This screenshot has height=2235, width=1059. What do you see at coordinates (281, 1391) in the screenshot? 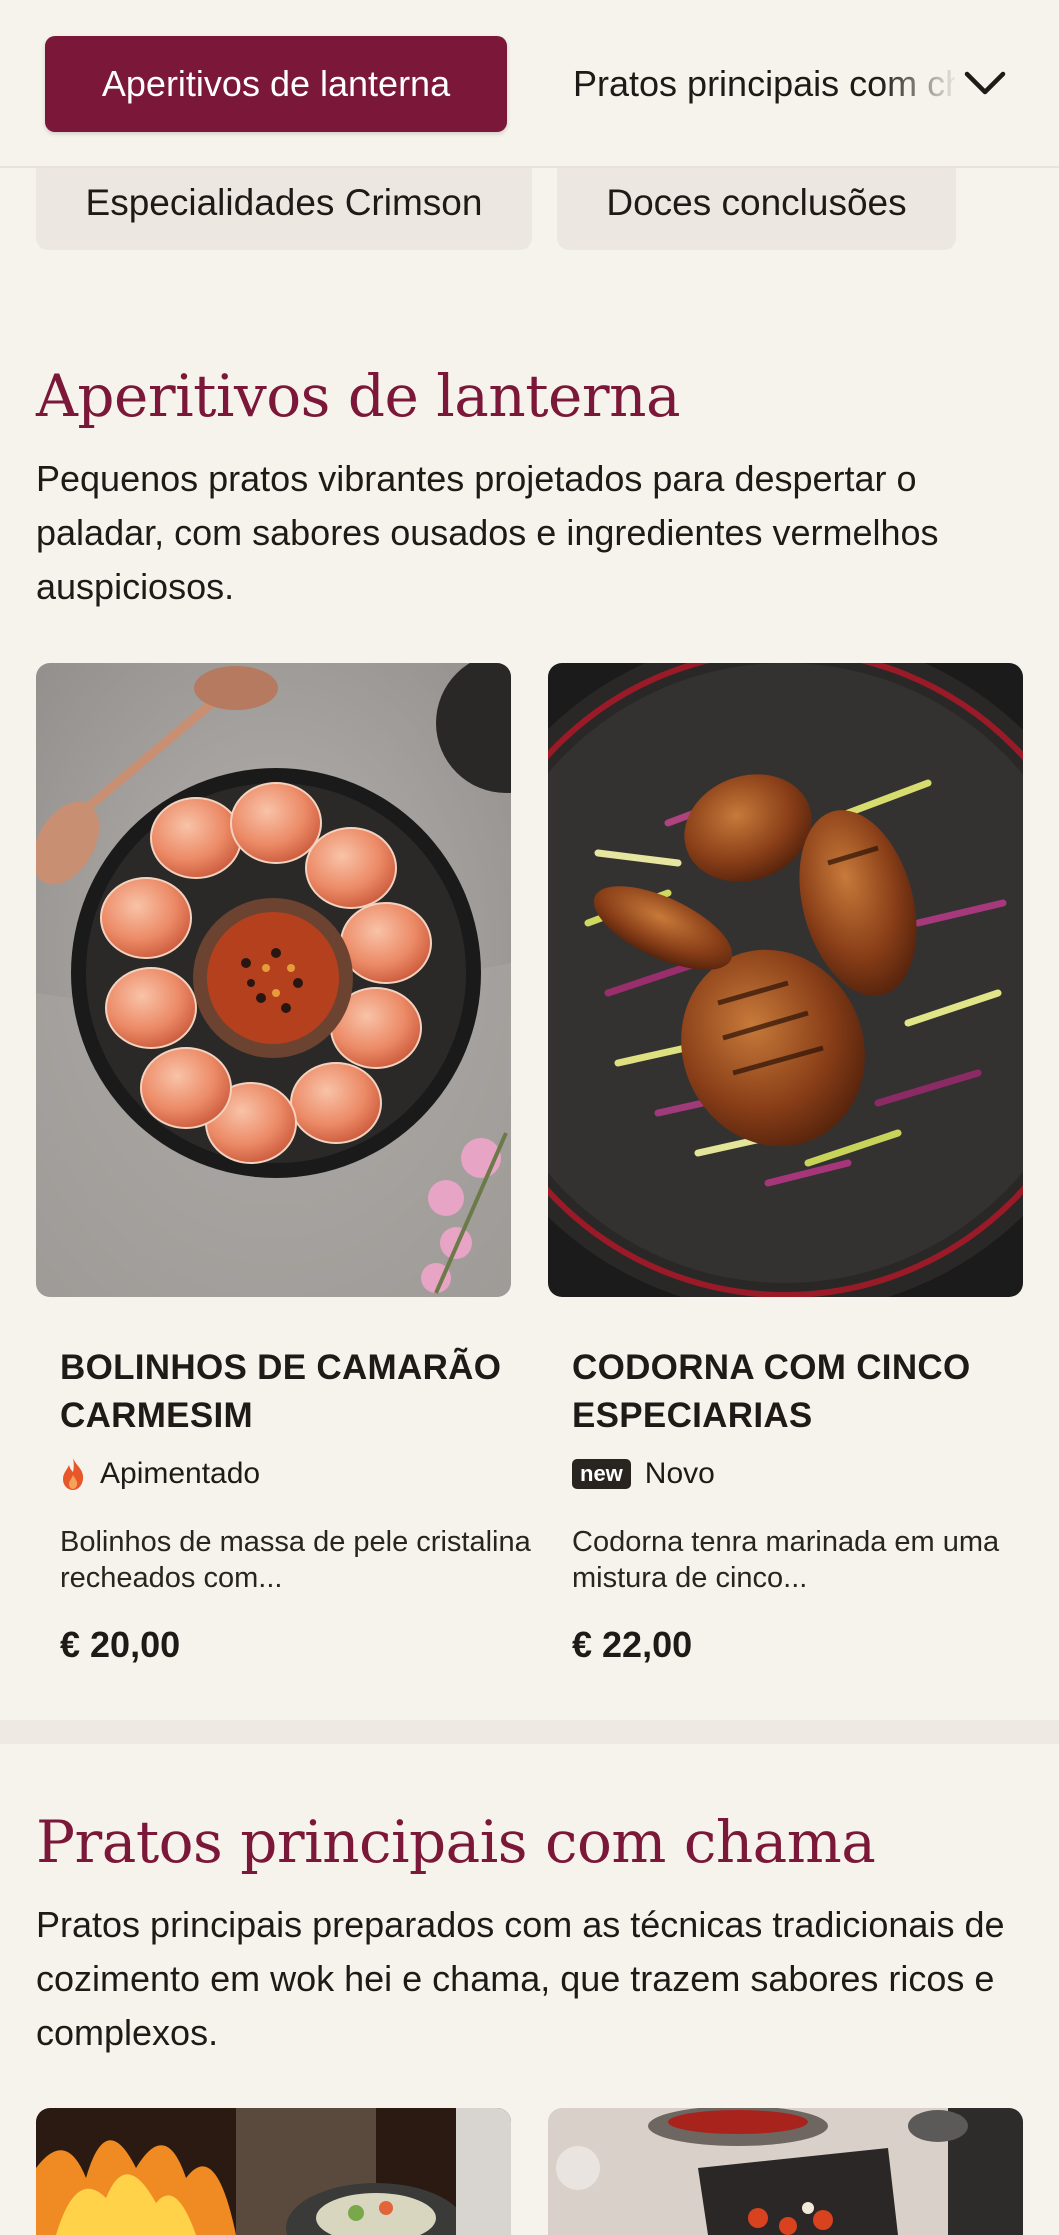
I see `dish-name: BOLINHOS DE CAMARÃO CARMESIM` at bounding box center [281, 1391].